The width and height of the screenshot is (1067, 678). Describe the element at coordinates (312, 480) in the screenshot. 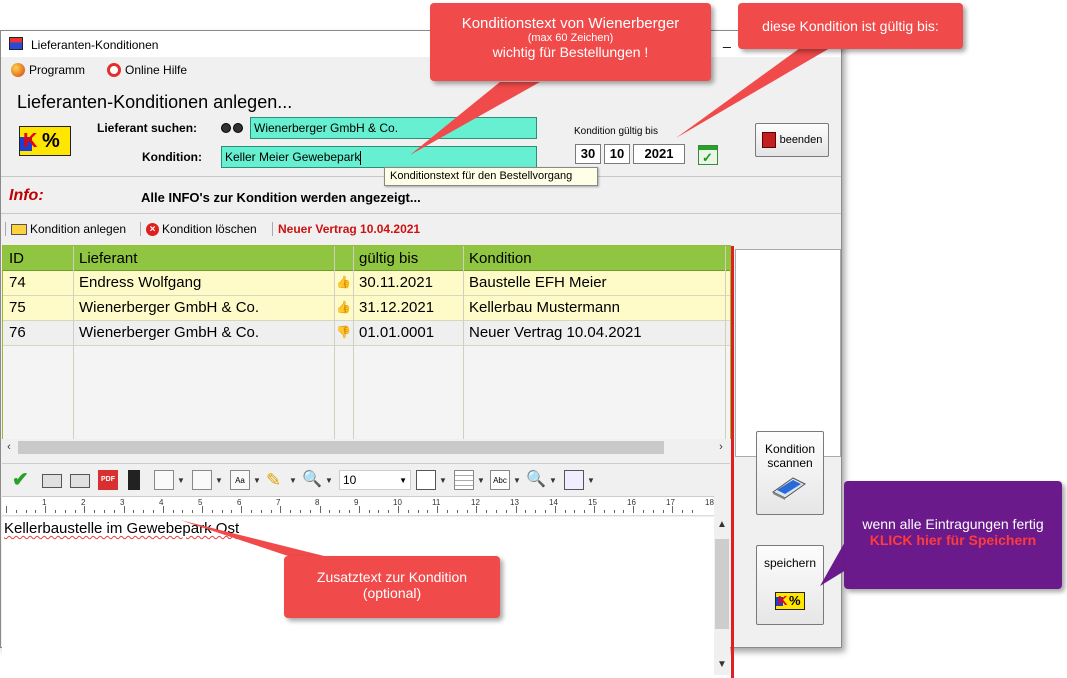

I see `zoom-icon: 🔍` at that location.